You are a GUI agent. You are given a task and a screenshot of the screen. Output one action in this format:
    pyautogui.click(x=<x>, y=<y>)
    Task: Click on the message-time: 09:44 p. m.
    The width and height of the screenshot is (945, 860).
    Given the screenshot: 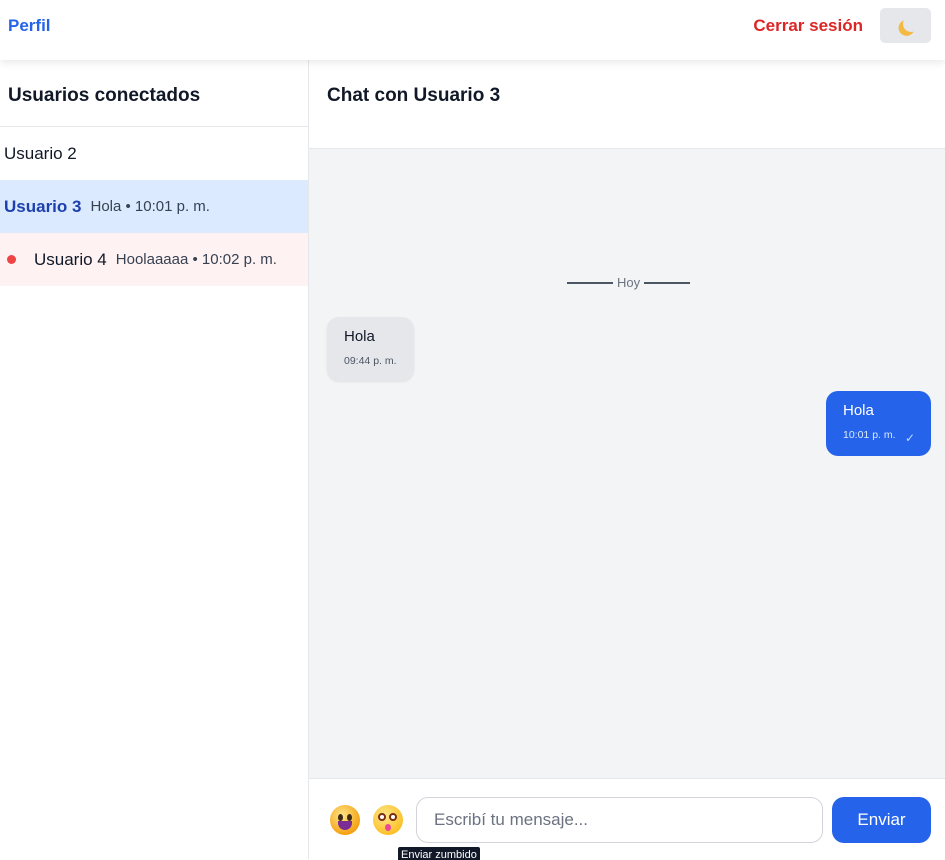 What is the action you would take?
    pyautogui.click(x=370, y=361)
    